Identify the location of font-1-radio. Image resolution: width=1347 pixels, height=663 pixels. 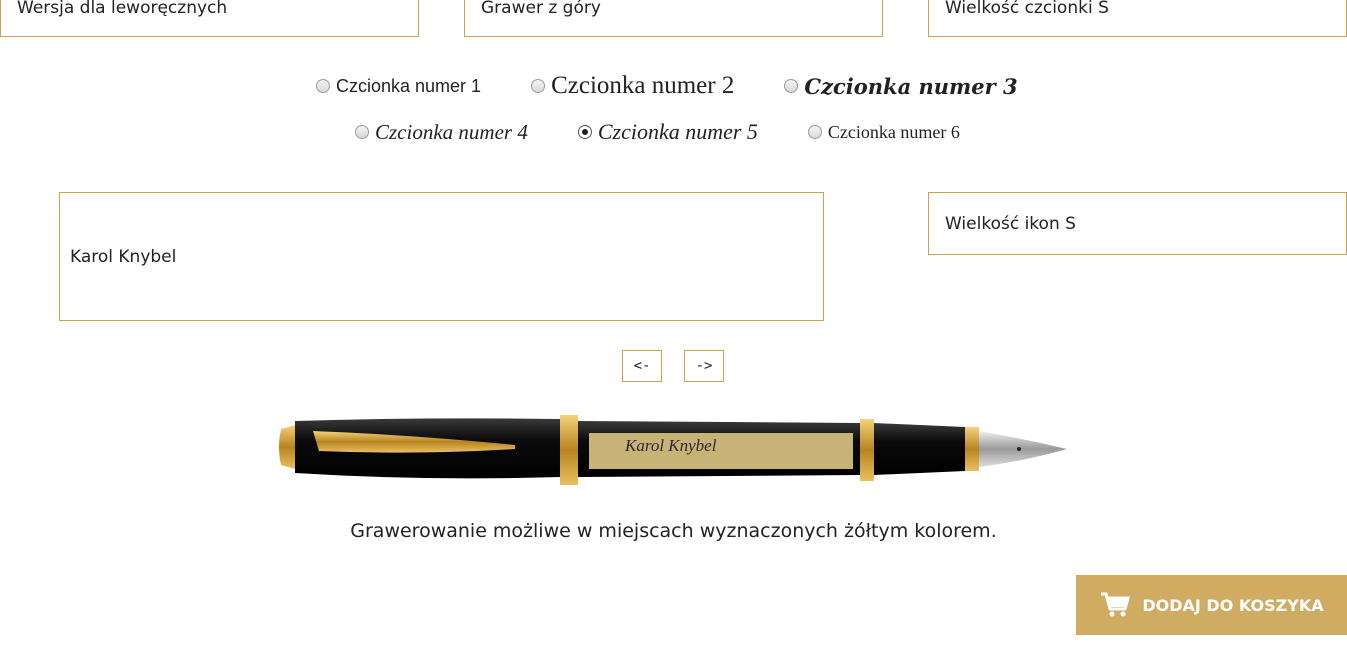
(323, 86).